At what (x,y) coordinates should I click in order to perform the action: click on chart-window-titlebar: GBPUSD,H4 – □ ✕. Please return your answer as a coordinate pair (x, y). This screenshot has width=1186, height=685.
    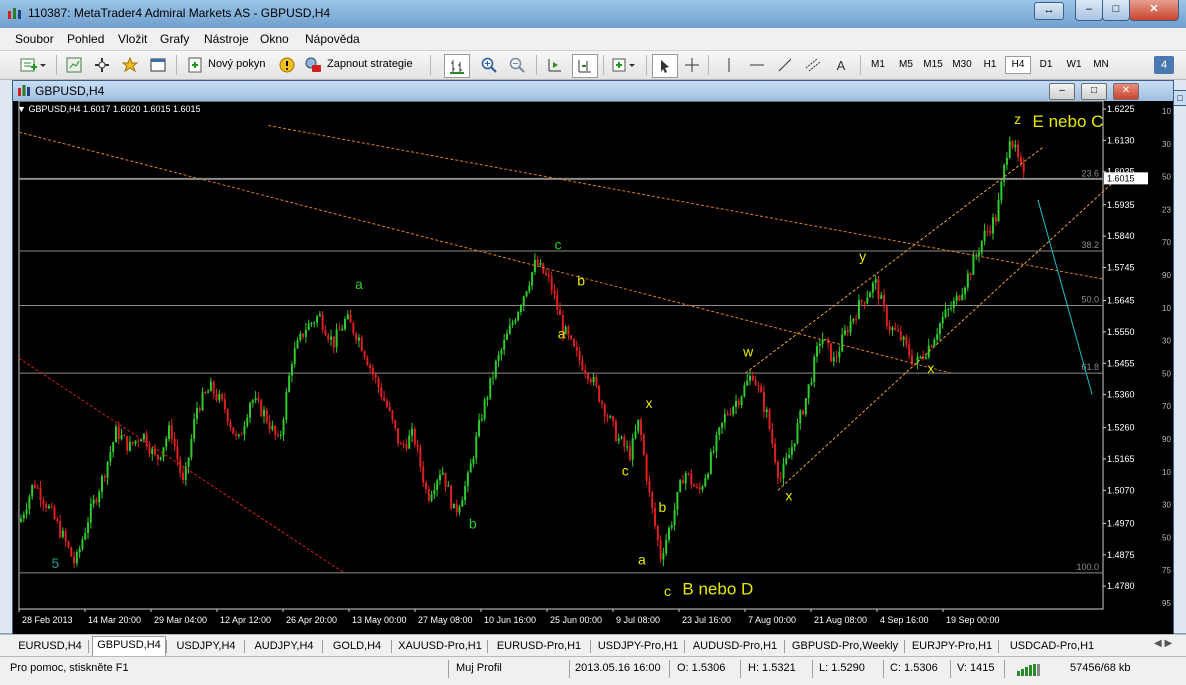
    Looking at the image, I should click on (593, 91).